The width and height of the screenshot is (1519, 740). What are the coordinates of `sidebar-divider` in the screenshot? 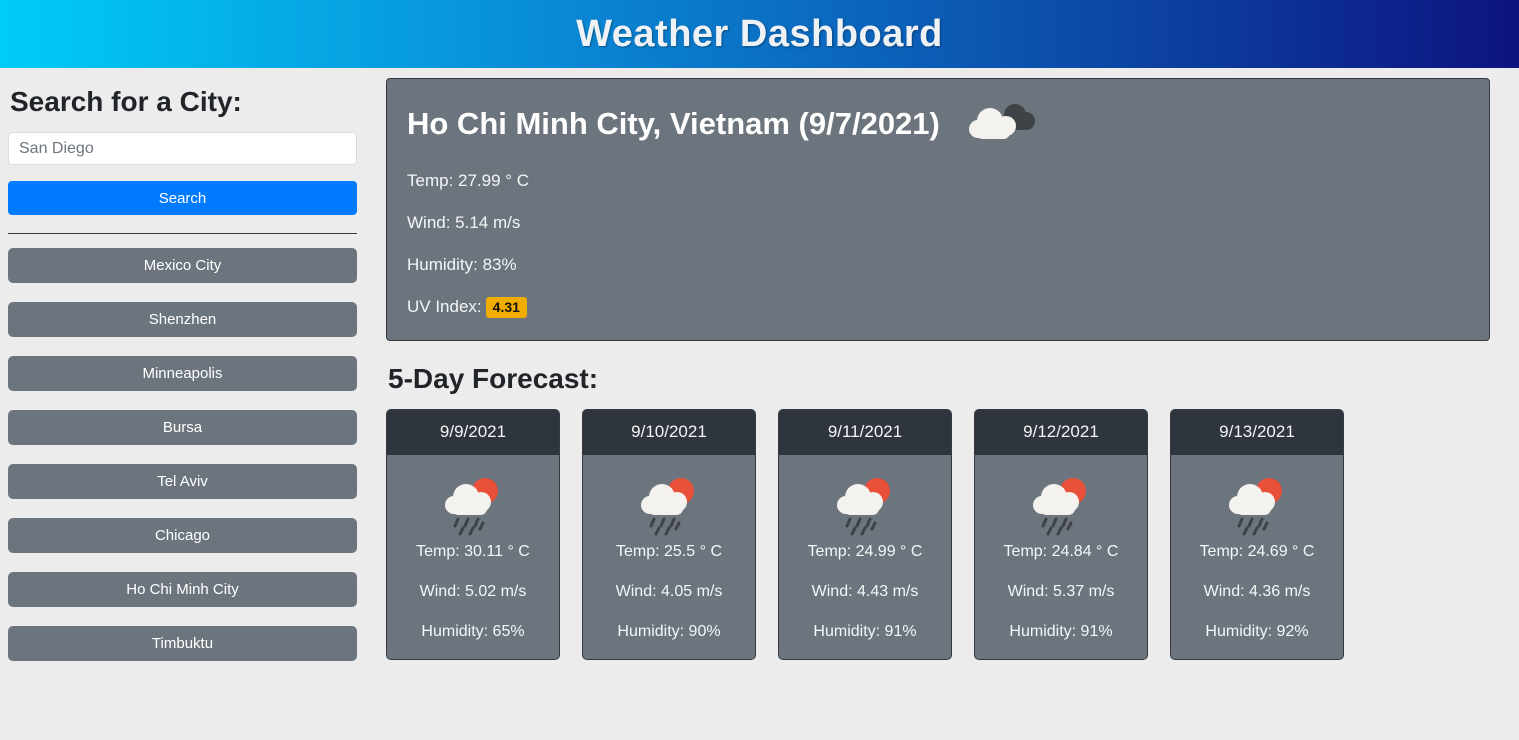 It's located at (182, 233).